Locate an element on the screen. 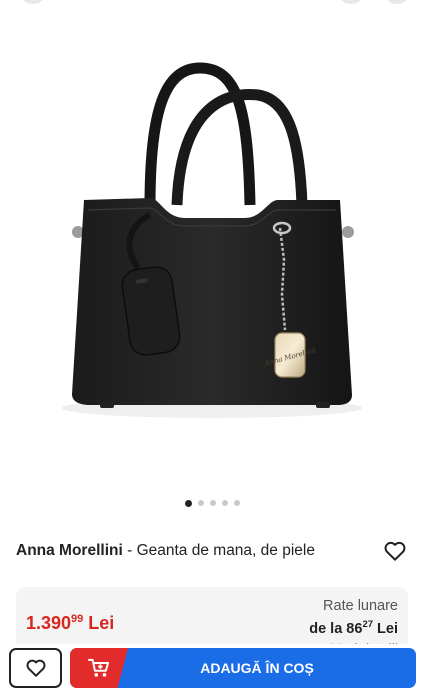 Image resolution: width=424 pixels, height=699 pixels. installments-value: de la 8627 Lei is located at coordinates (353, 627).